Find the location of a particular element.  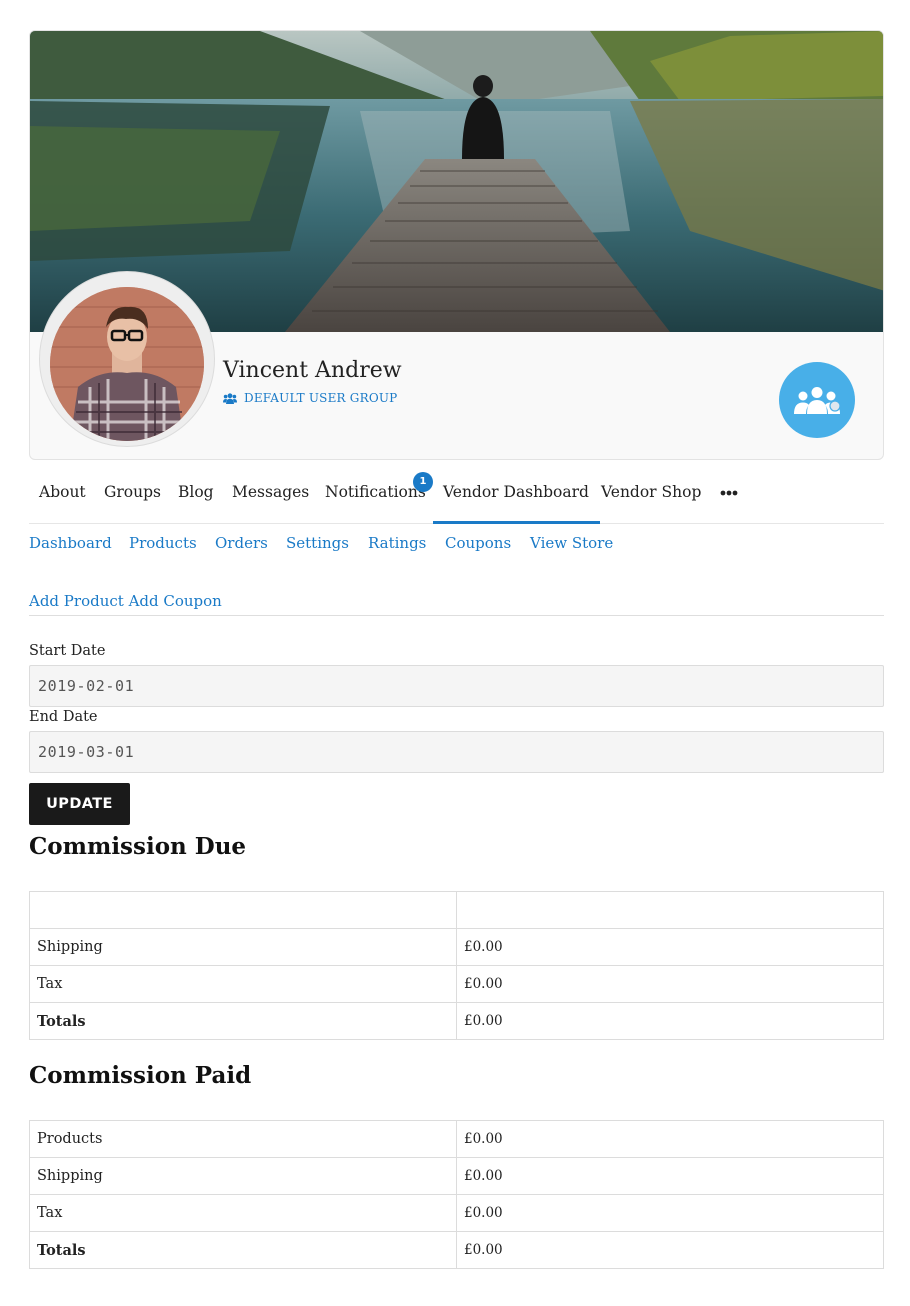

nav-item-blog: Blog is located at coordinates (196, 497).